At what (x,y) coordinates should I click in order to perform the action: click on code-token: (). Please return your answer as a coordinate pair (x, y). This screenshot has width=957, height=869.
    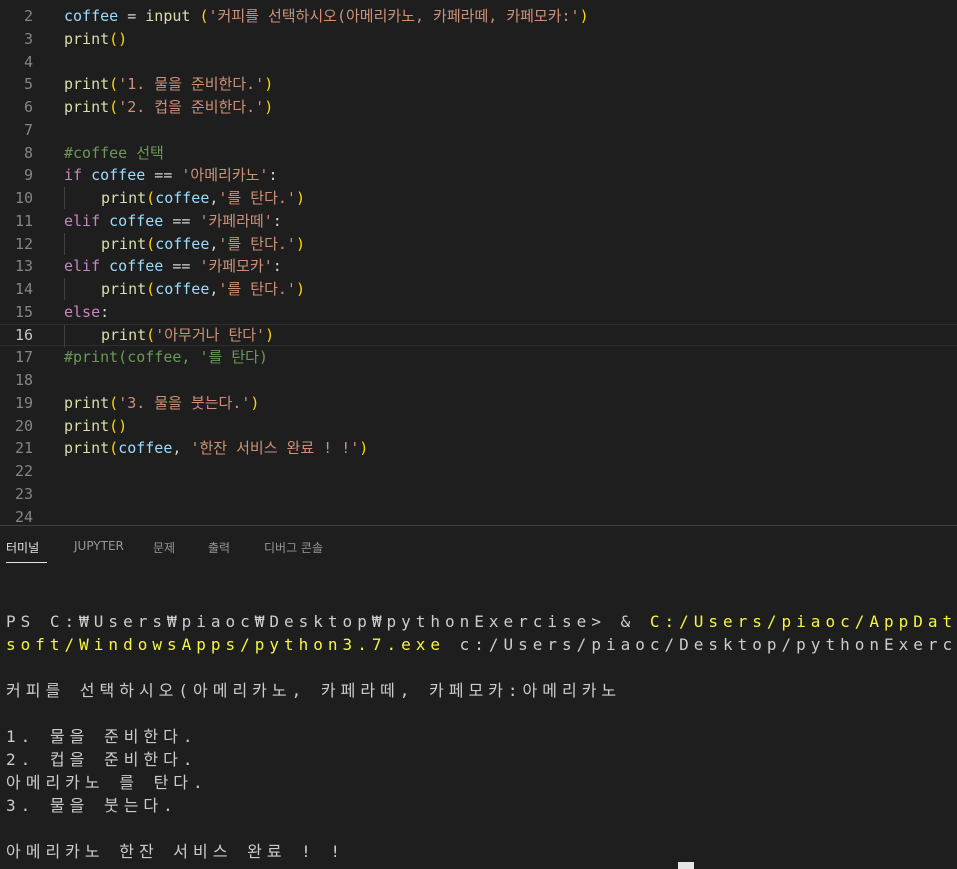
    Looking at the image, I should click on (118, 425).